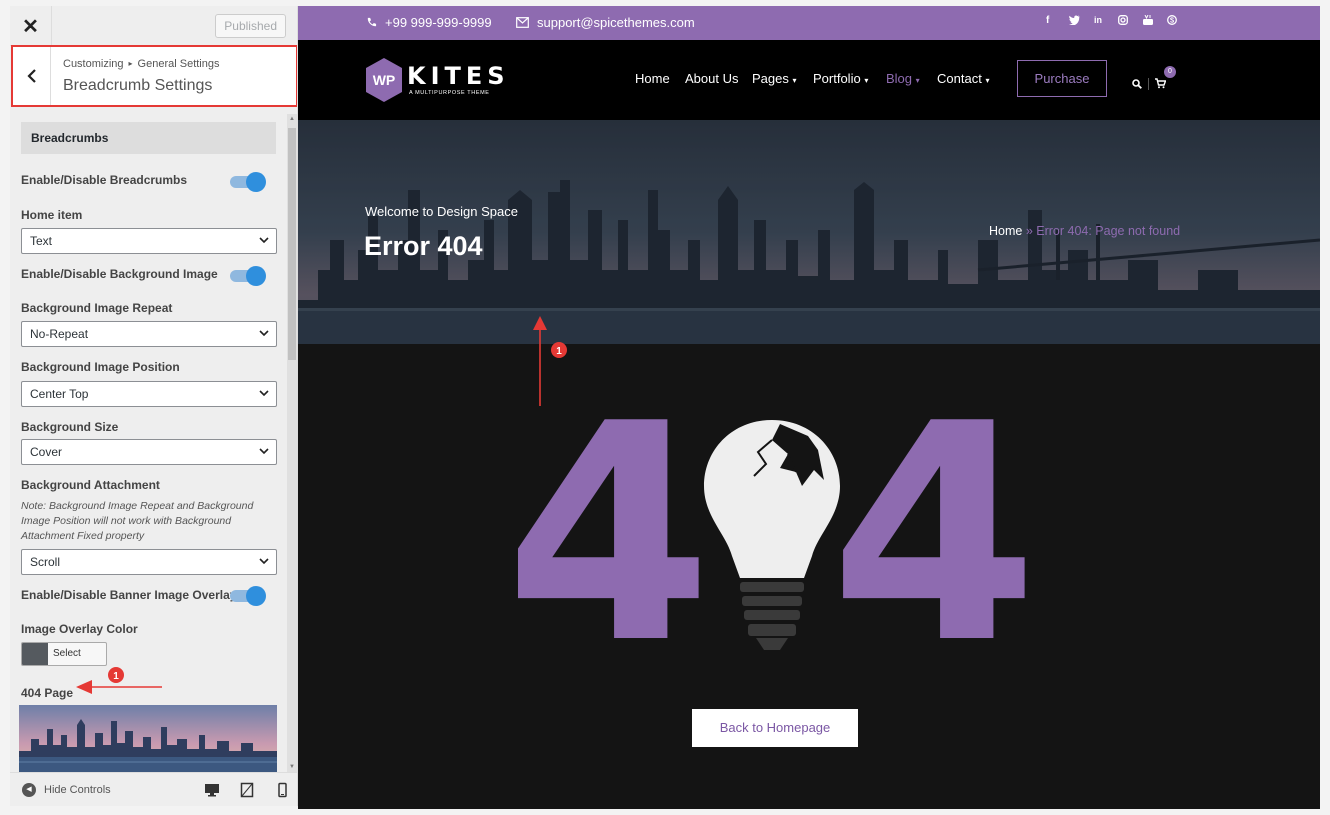  I want to click on big-four-right: 4, so click(934, 536).